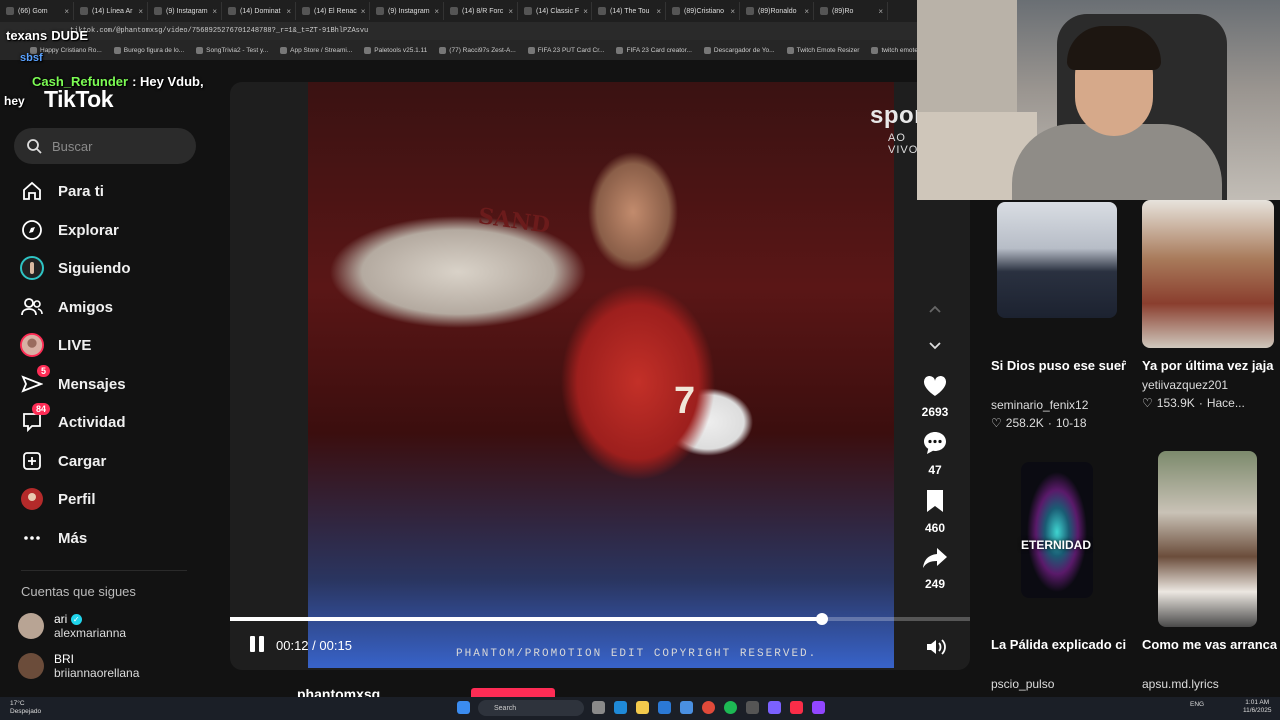  What do you see at coordinates (334, 11) in the screenshot?
I see `browser-tab: (14) El Renac ×` at bounding box center [334, 11].